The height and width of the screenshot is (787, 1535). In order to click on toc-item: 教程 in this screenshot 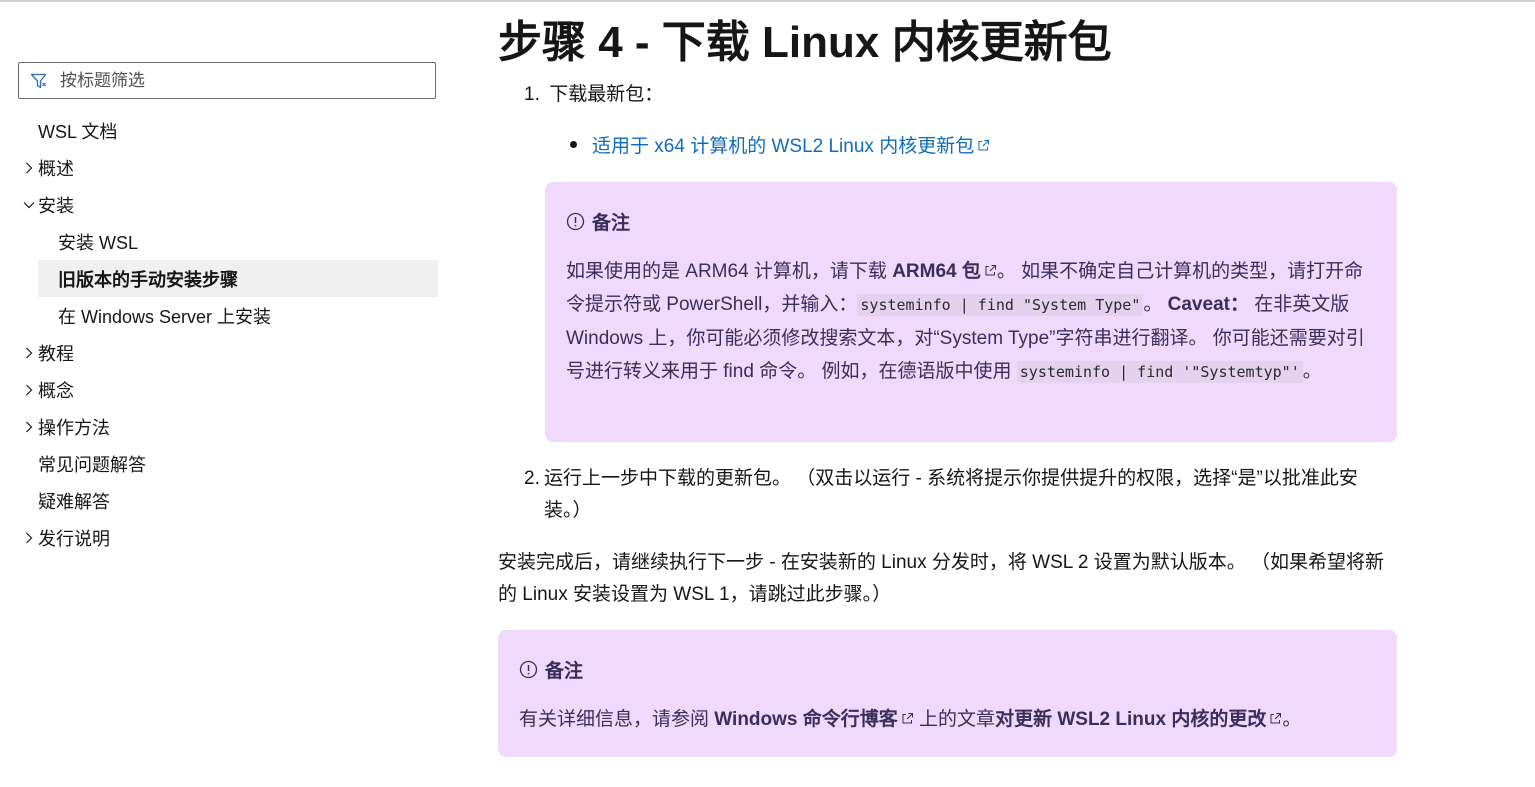, I will do `click(228, 352)`.